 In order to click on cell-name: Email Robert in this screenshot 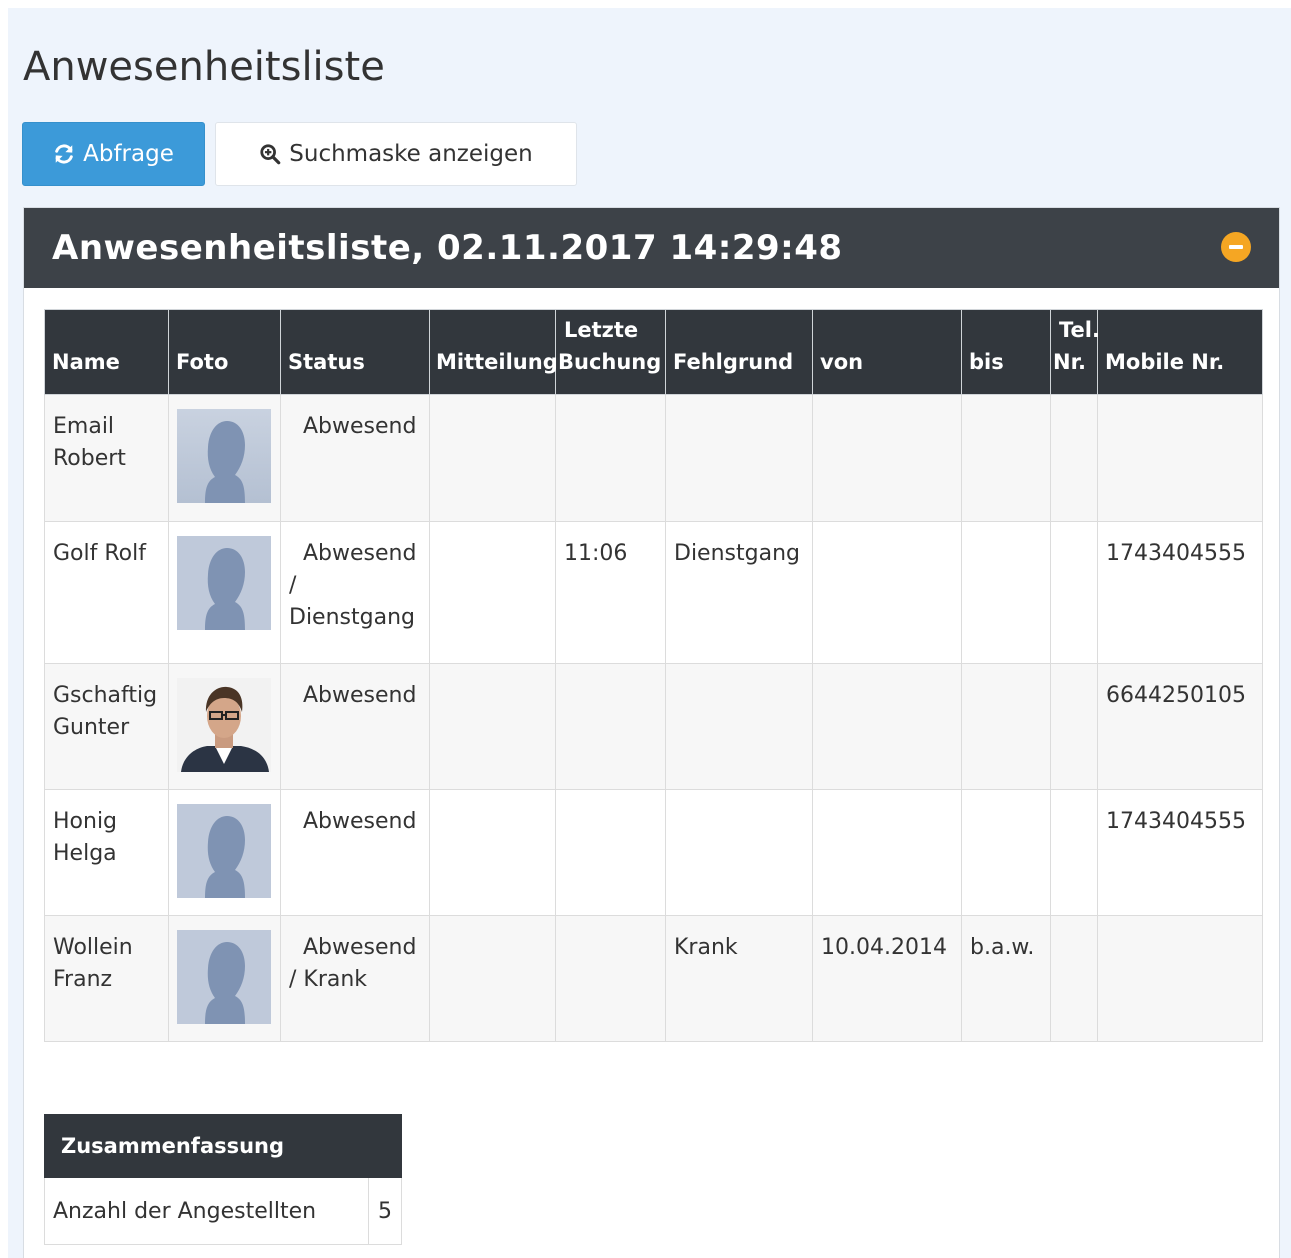, I will do `click(106, 458)`.